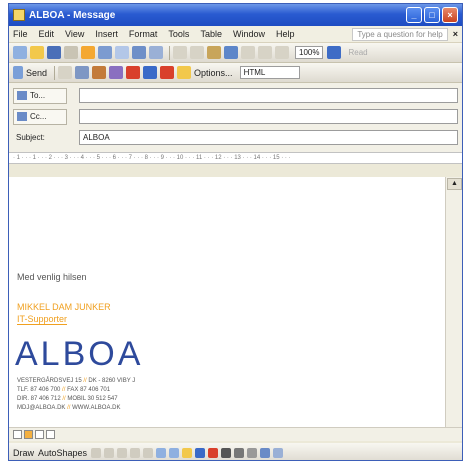 The image size is (466, 466). What do you see at coordinates (268, 116) in the screenshot?
I see `cc-field` at bounding box center [268, 116].